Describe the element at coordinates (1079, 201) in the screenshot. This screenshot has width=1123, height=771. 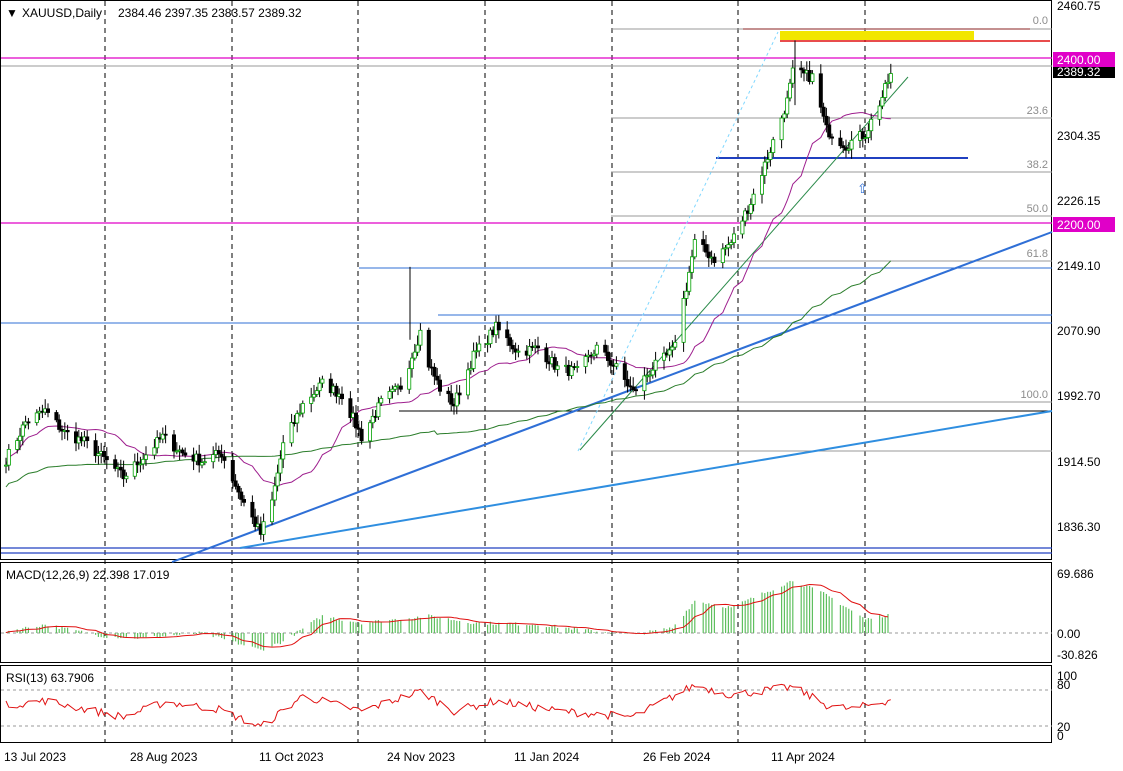
I see `price-tick: 2226.15` at that location.